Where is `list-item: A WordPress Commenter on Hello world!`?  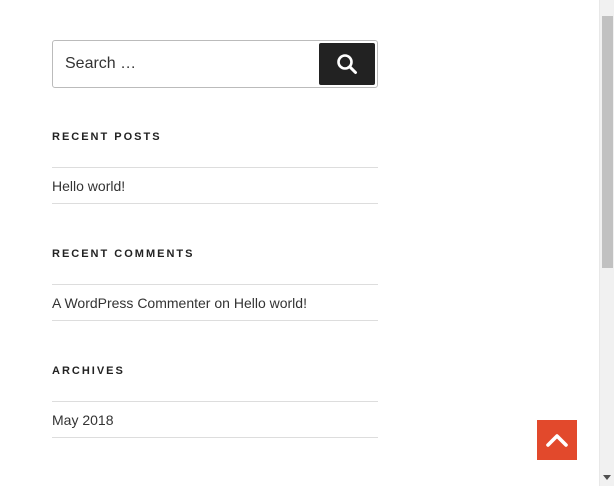
list-item: A WordPress Commenter on Hello world! is located at coordinates (215, 303).